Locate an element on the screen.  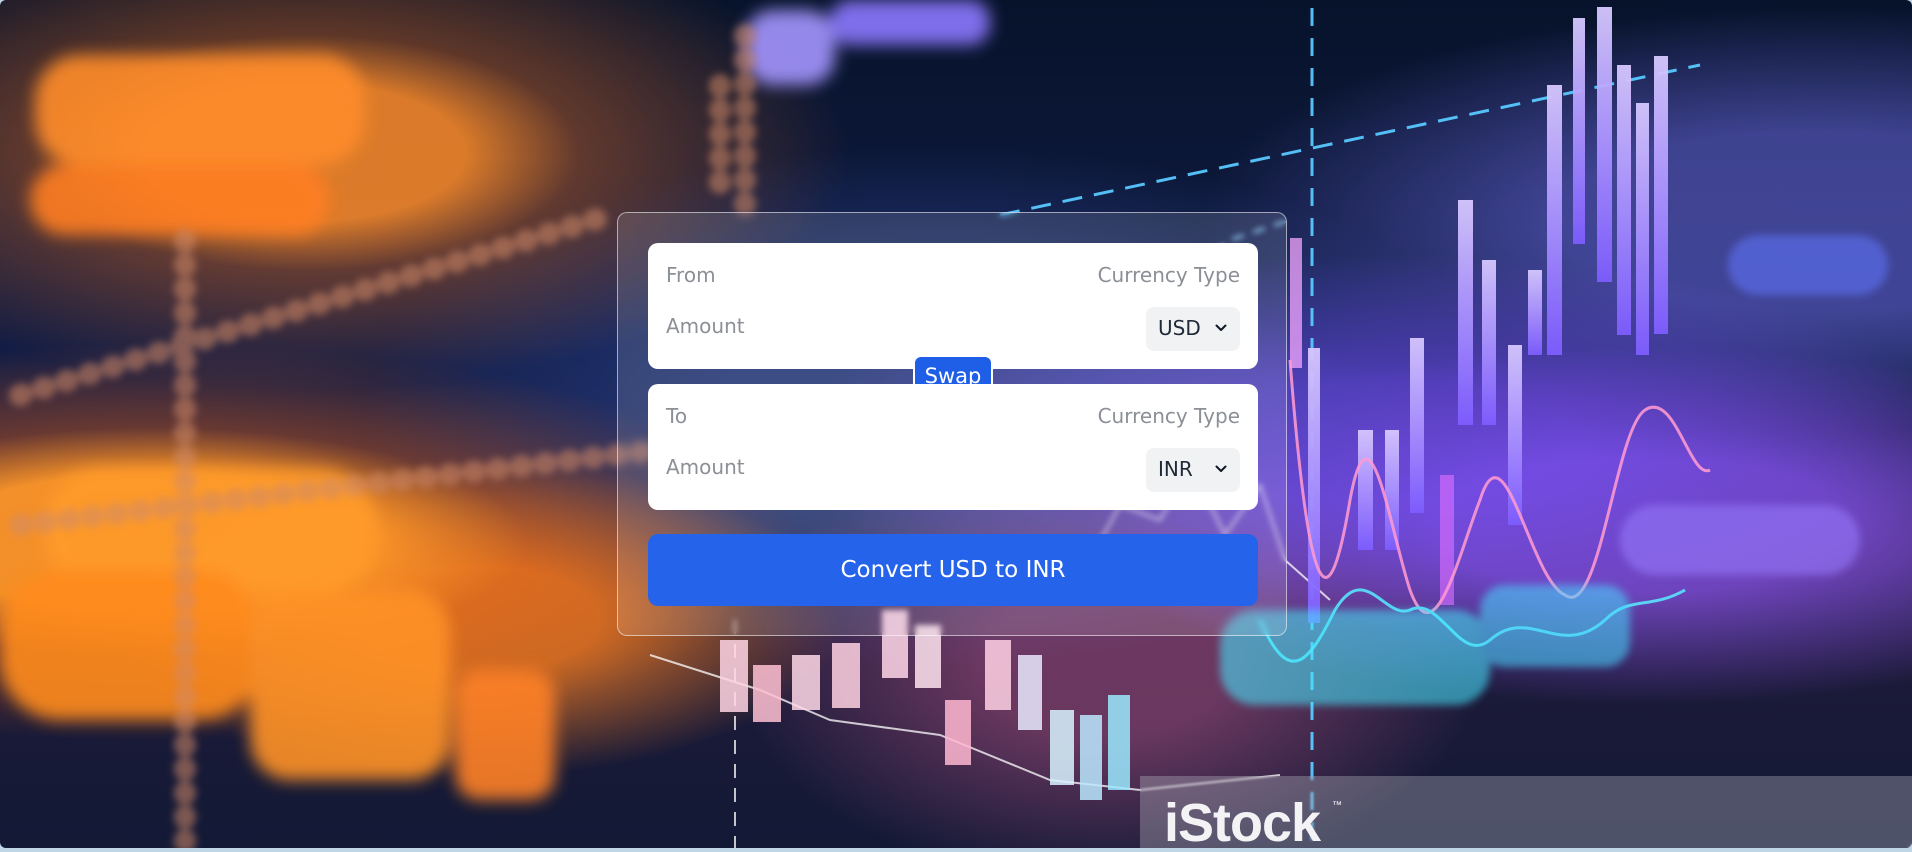
from-currency-select: USD is located at coordinates (1193, 329).